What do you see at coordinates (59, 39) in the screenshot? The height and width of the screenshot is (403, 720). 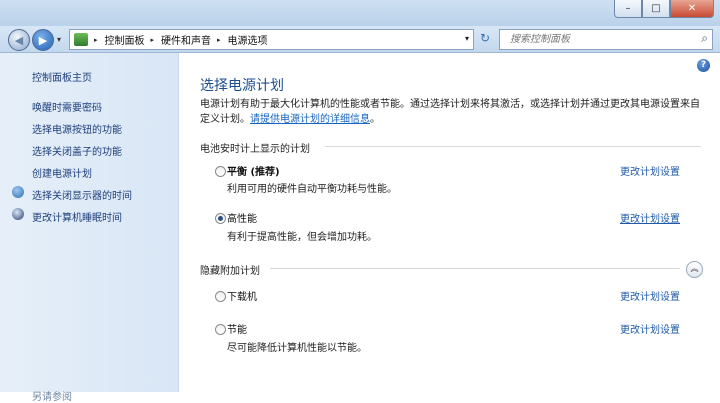 I see `recent-pages-dropdown: ▾` at bounding box center [59, 39].